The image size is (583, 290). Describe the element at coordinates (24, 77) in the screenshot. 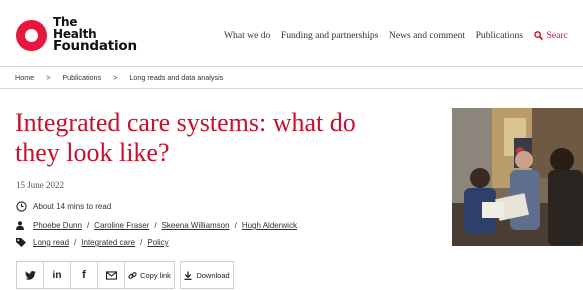

I see `breadcrumb-home: Home` at that location.